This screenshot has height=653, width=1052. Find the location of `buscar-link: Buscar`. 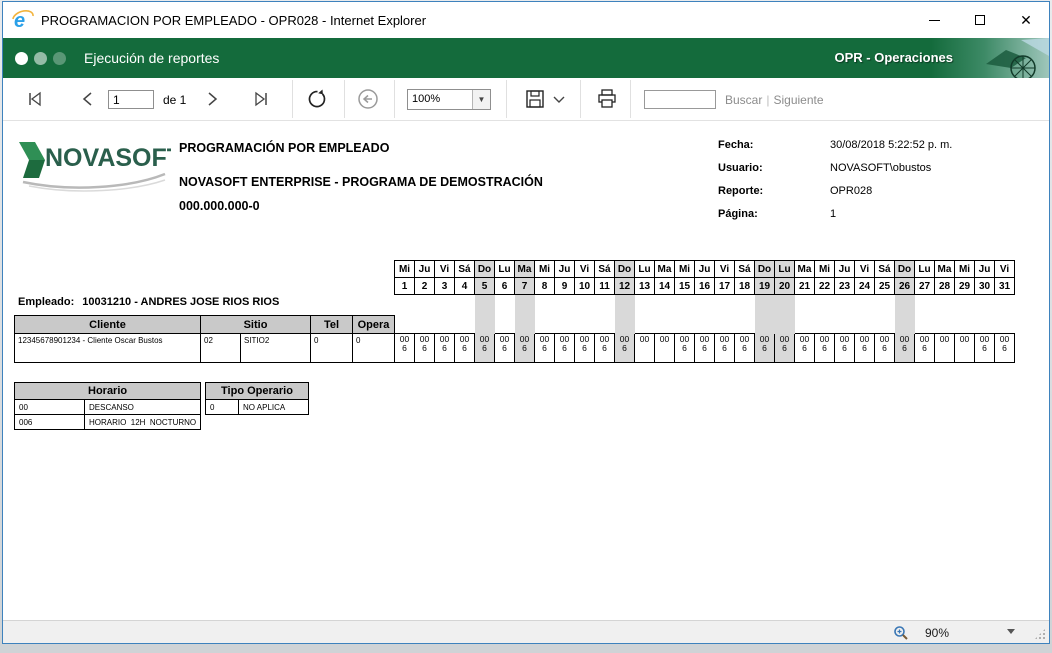

buscar-link: Buscar is located at coordinates (743, 100).